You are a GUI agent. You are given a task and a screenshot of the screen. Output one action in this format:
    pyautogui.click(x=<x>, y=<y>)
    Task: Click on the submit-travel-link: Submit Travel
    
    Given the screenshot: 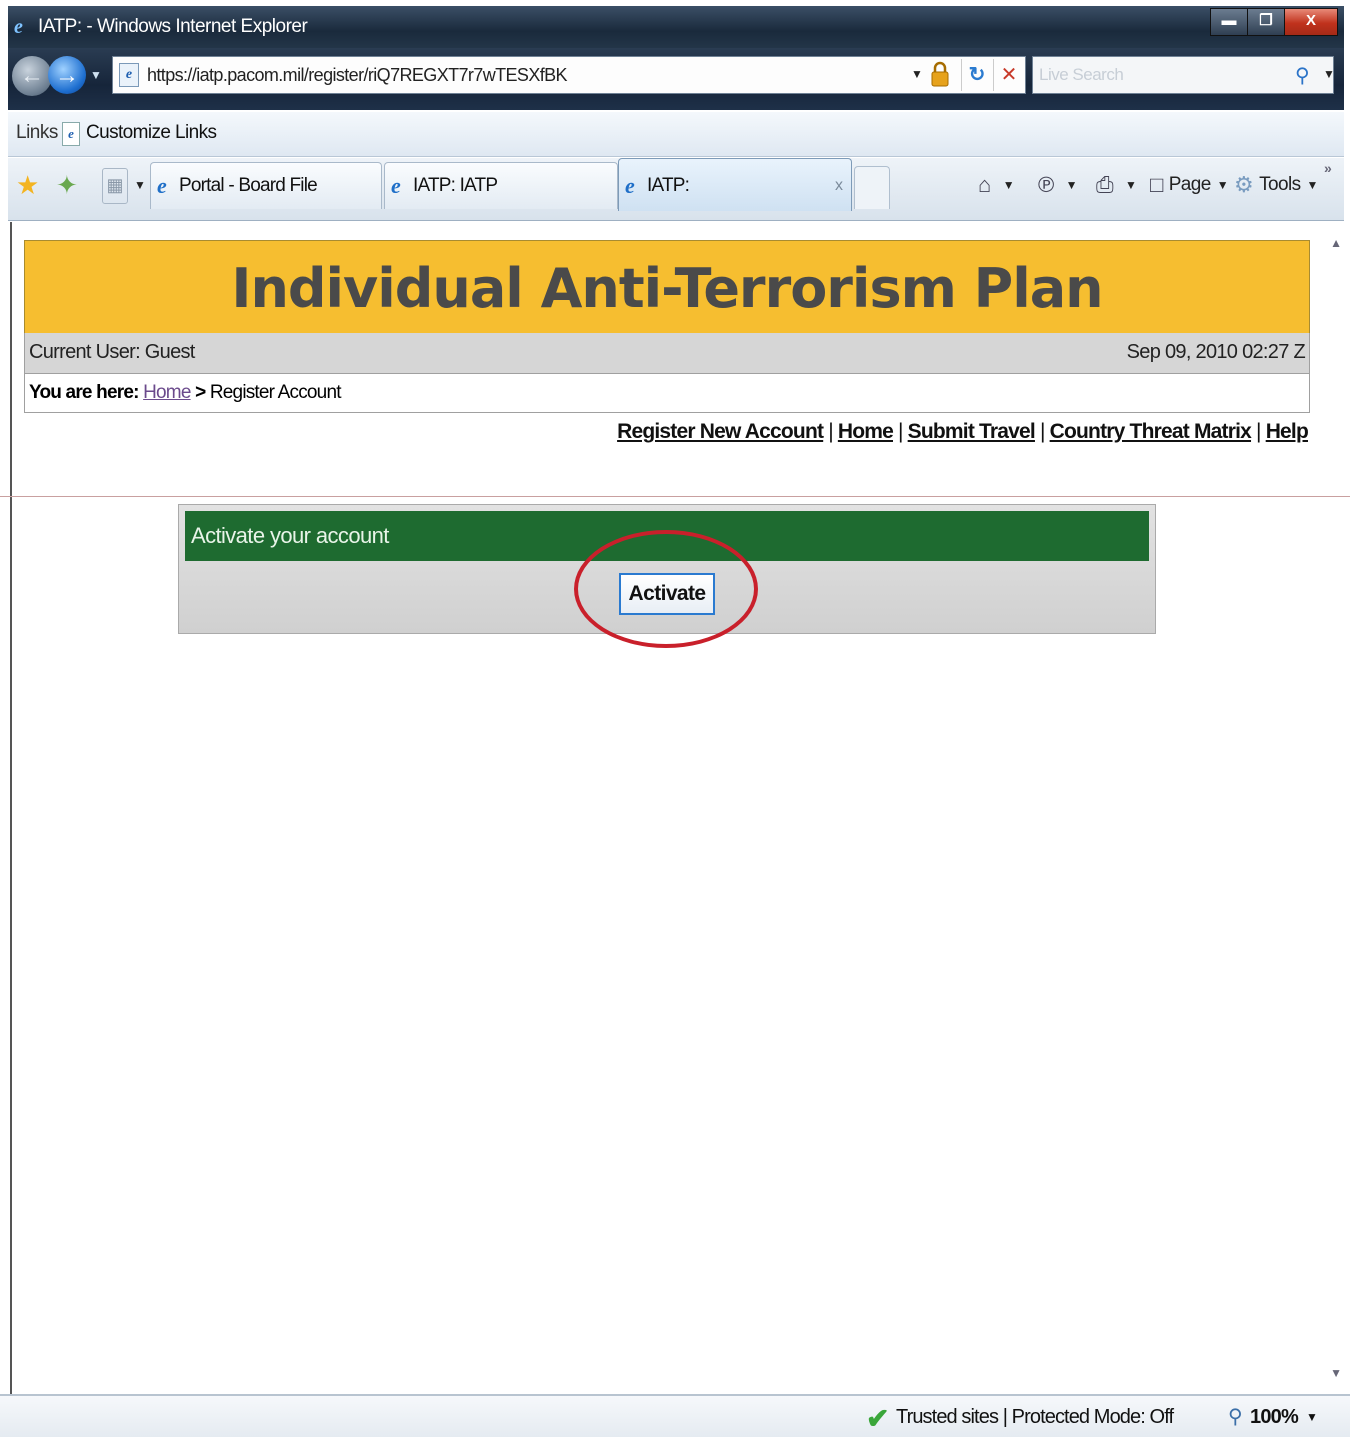 What is the action you would take?
    pyautogui.click(x=972, y=431)
    